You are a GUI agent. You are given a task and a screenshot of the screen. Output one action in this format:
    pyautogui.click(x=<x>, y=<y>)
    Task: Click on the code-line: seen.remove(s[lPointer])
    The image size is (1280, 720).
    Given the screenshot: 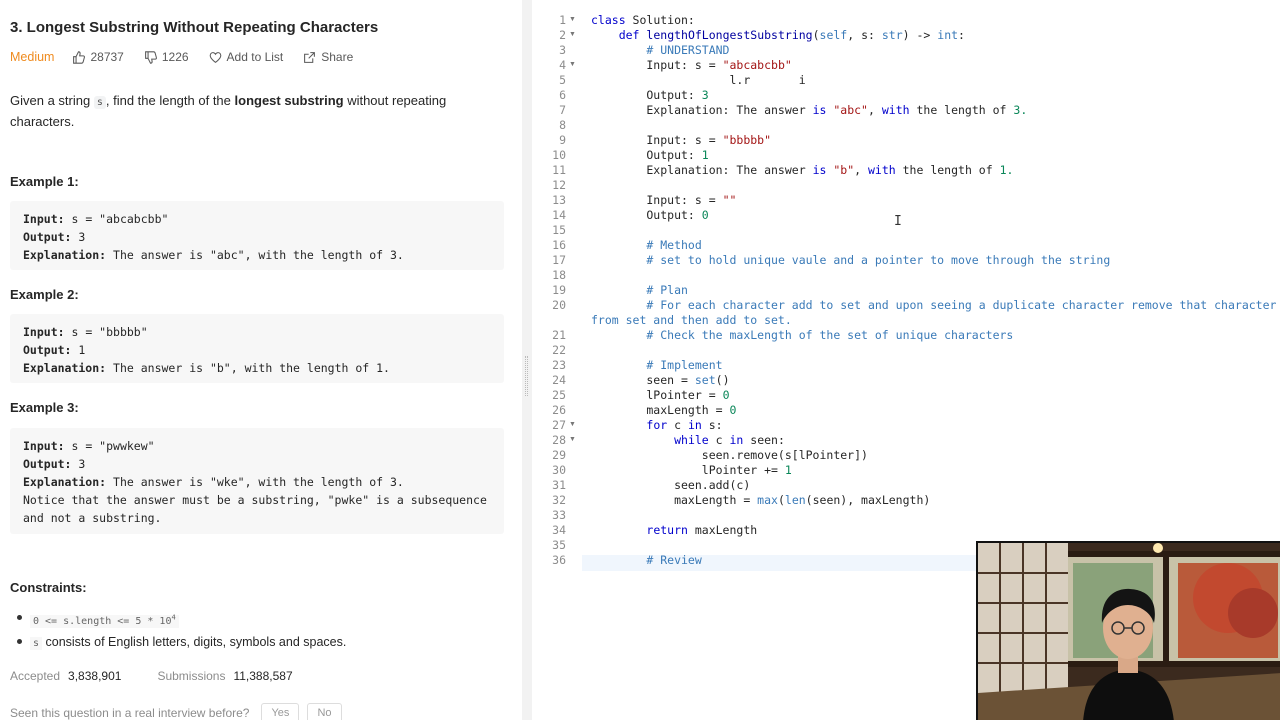 What is the action you would take?
    pyautogui.click(x=729, y=455)
    